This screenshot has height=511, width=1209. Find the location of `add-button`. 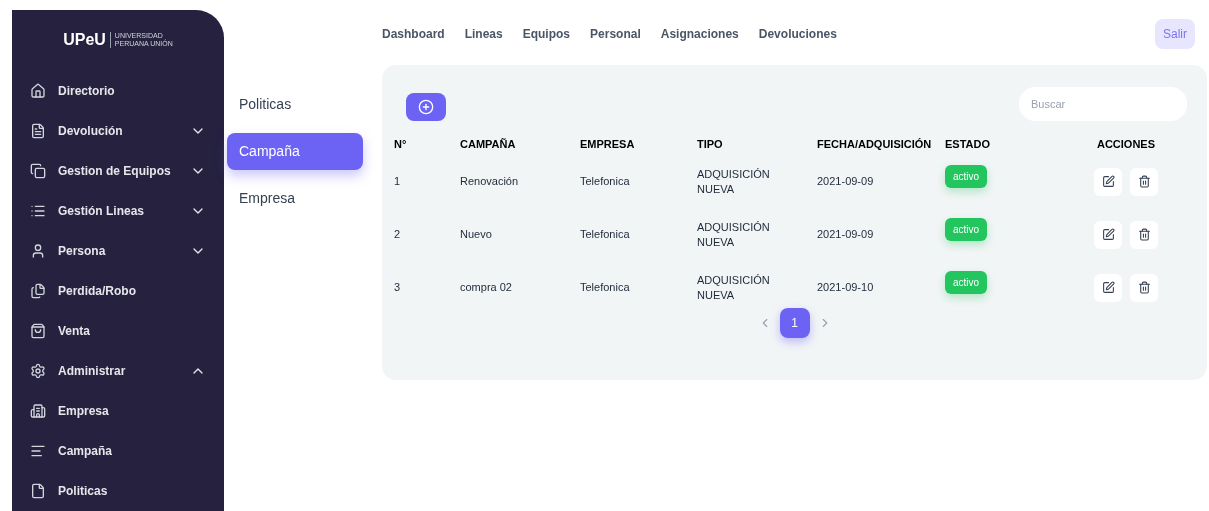

add-button is located at coordinates (426, 107).